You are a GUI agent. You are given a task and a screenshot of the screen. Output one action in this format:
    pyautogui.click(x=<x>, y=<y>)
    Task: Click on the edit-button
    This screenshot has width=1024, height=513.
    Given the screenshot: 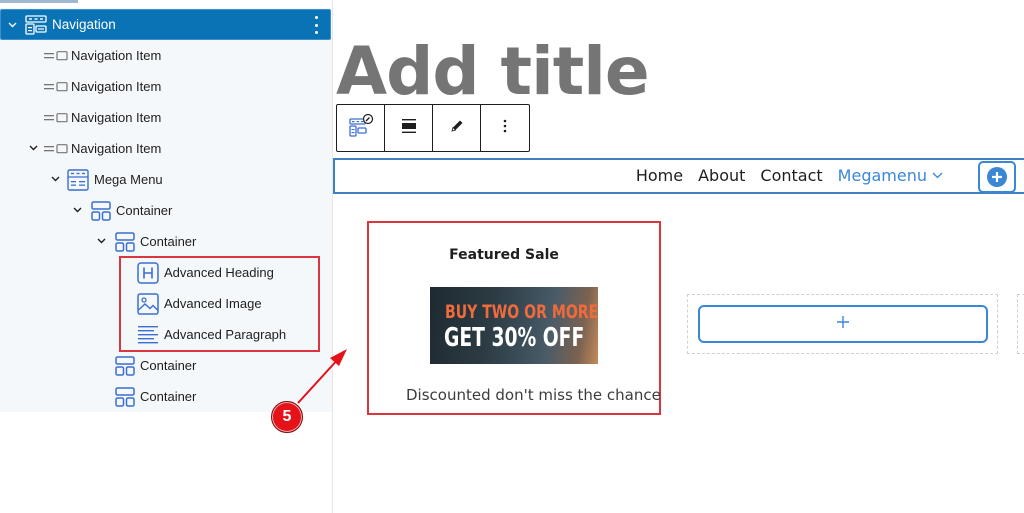 What is the action you would take?
    pyautogui.click(x=457, y=128)
    